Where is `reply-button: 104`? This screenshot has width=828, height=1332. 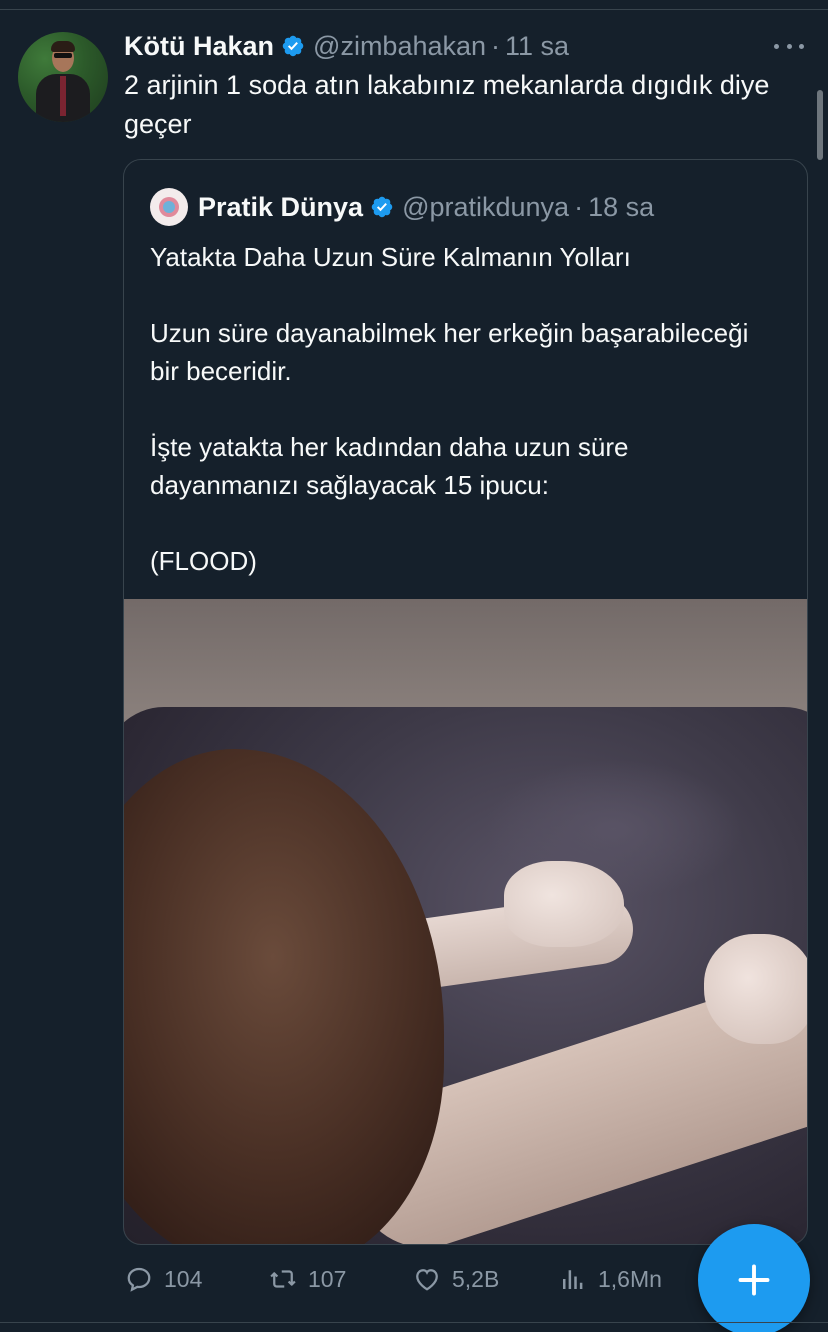
reply-button: 104 is located at coordinates (163, 1279).